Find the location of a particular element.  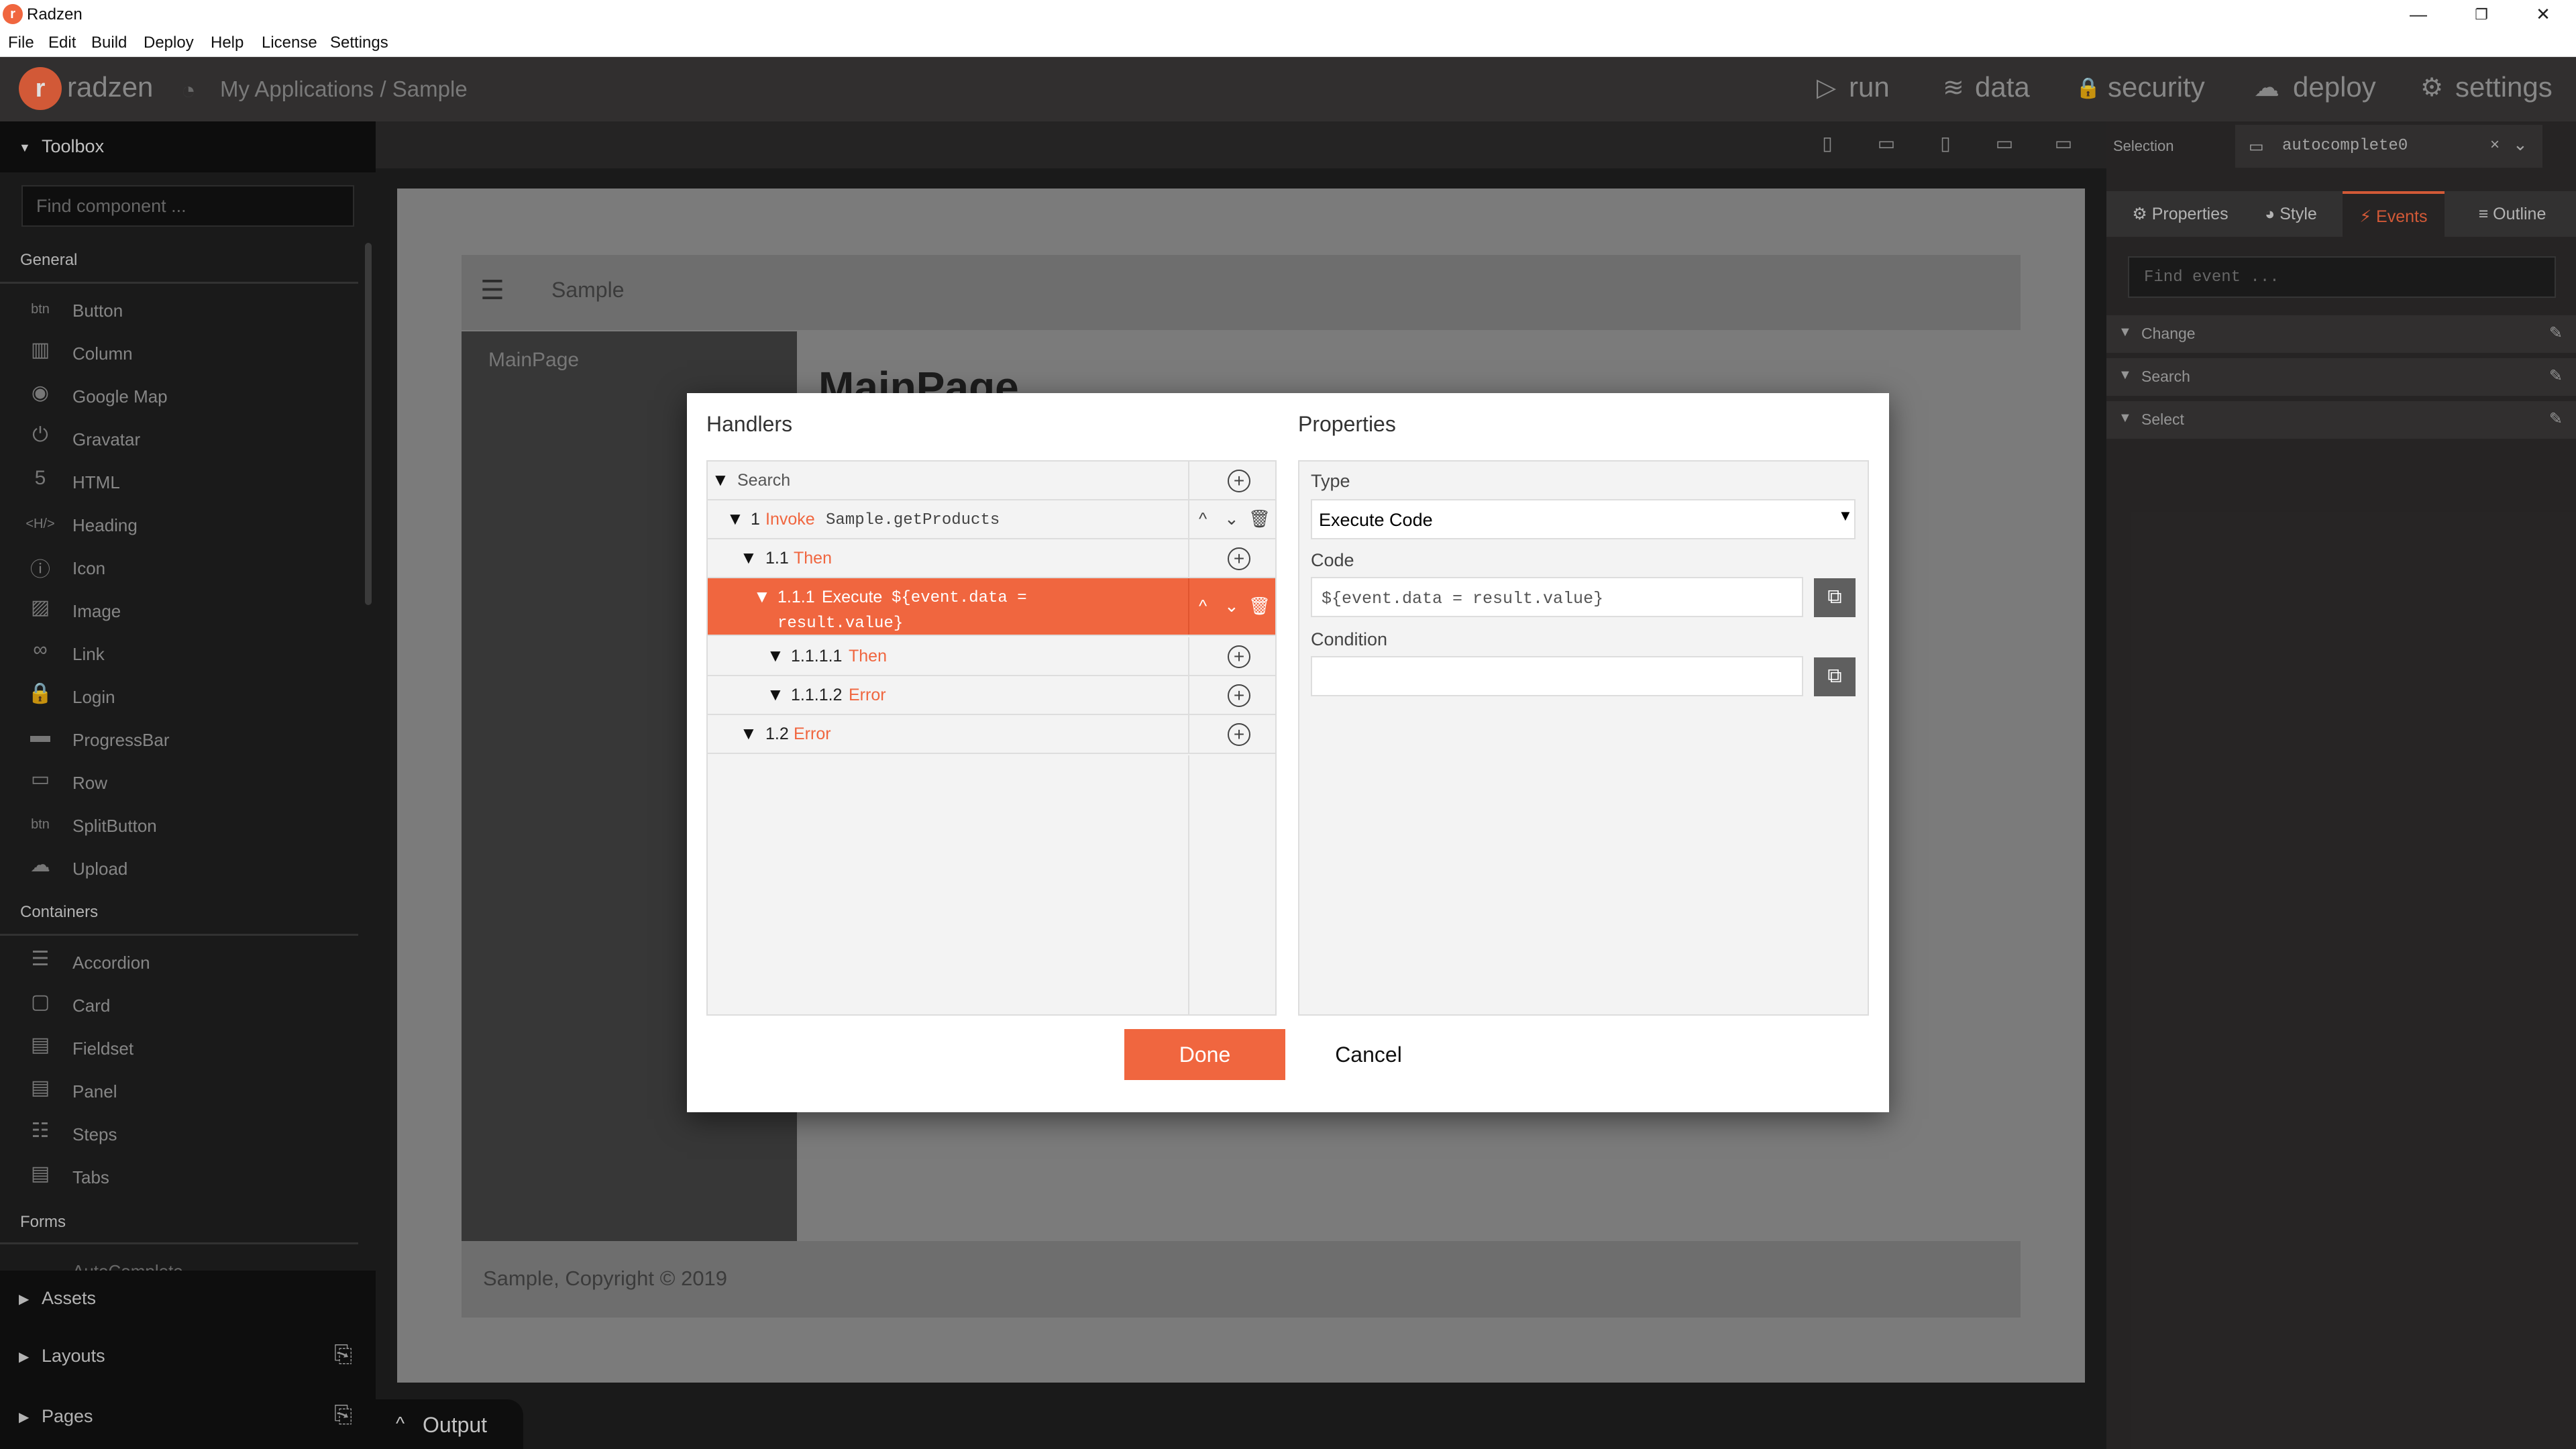

handler-event-name: Search is located at coordinates (764, 480).